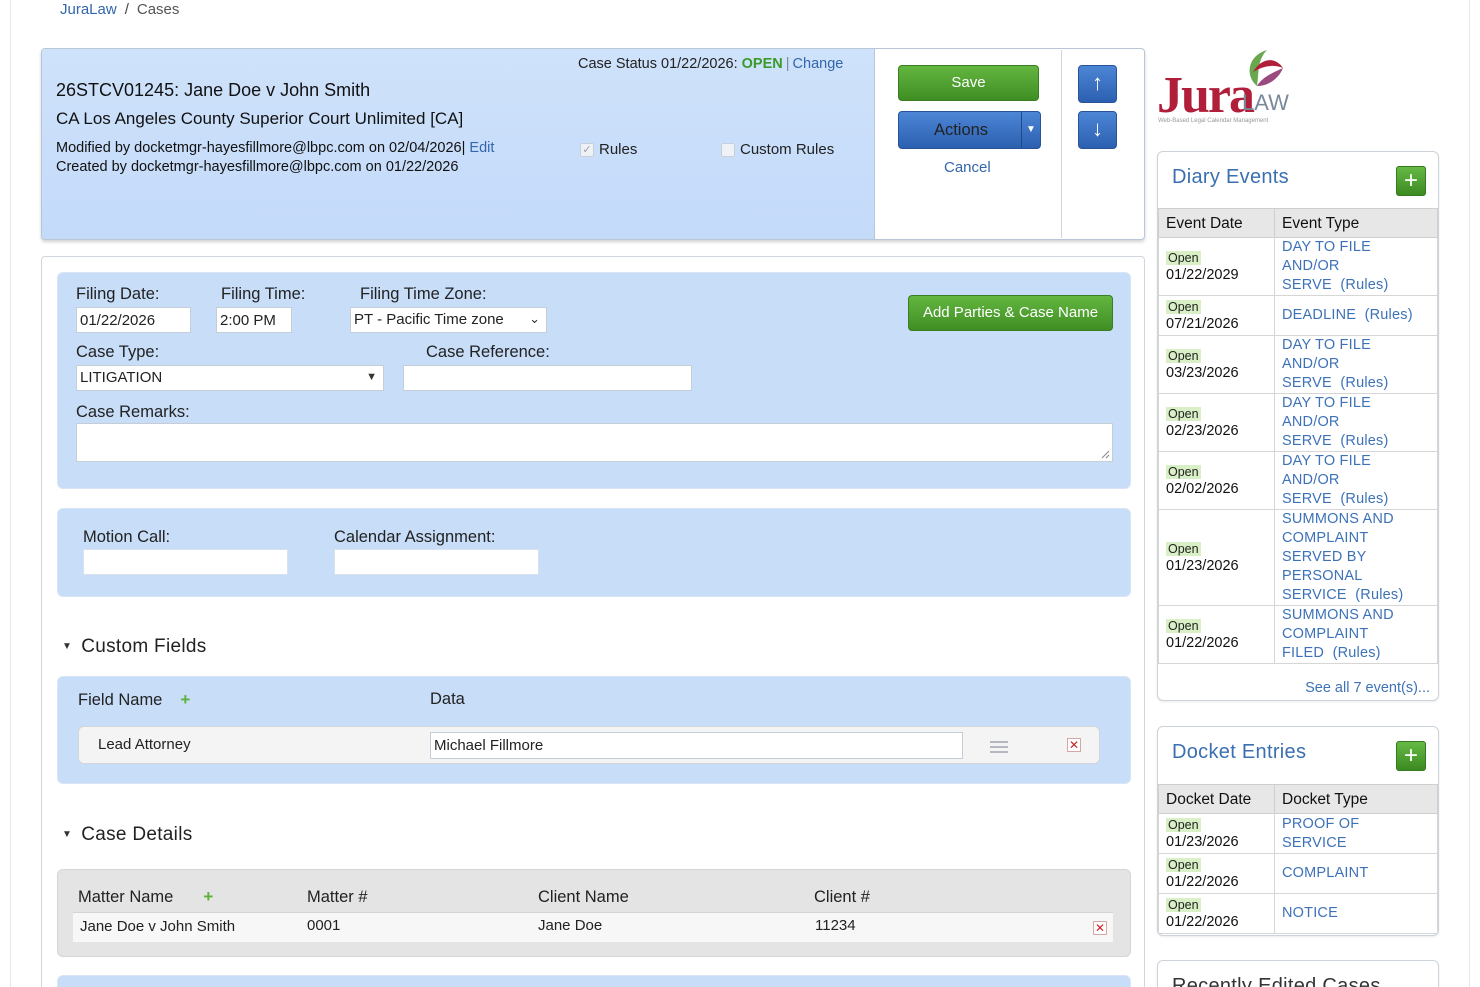 The height and width of the screenshot is (987, 1480). What do you see at coordinates (415, 537) in the screenshot?
I see `calendar-assignment-label: Calendar Assignment:` at bounding box center [415, 537].